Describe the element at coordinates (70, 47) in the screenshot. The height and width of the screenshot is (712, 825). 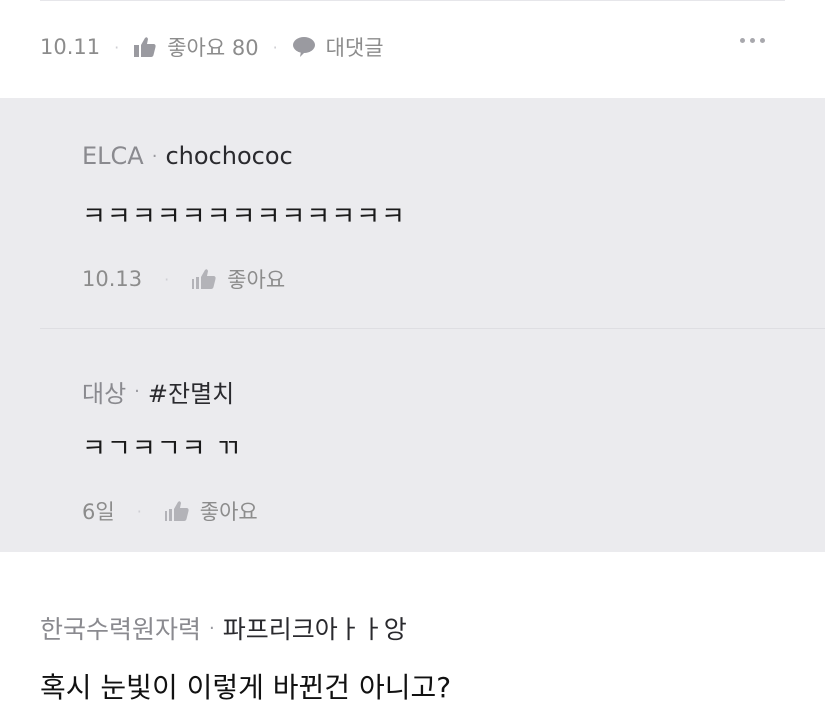
I see `comment-date: 10.11` at that location.